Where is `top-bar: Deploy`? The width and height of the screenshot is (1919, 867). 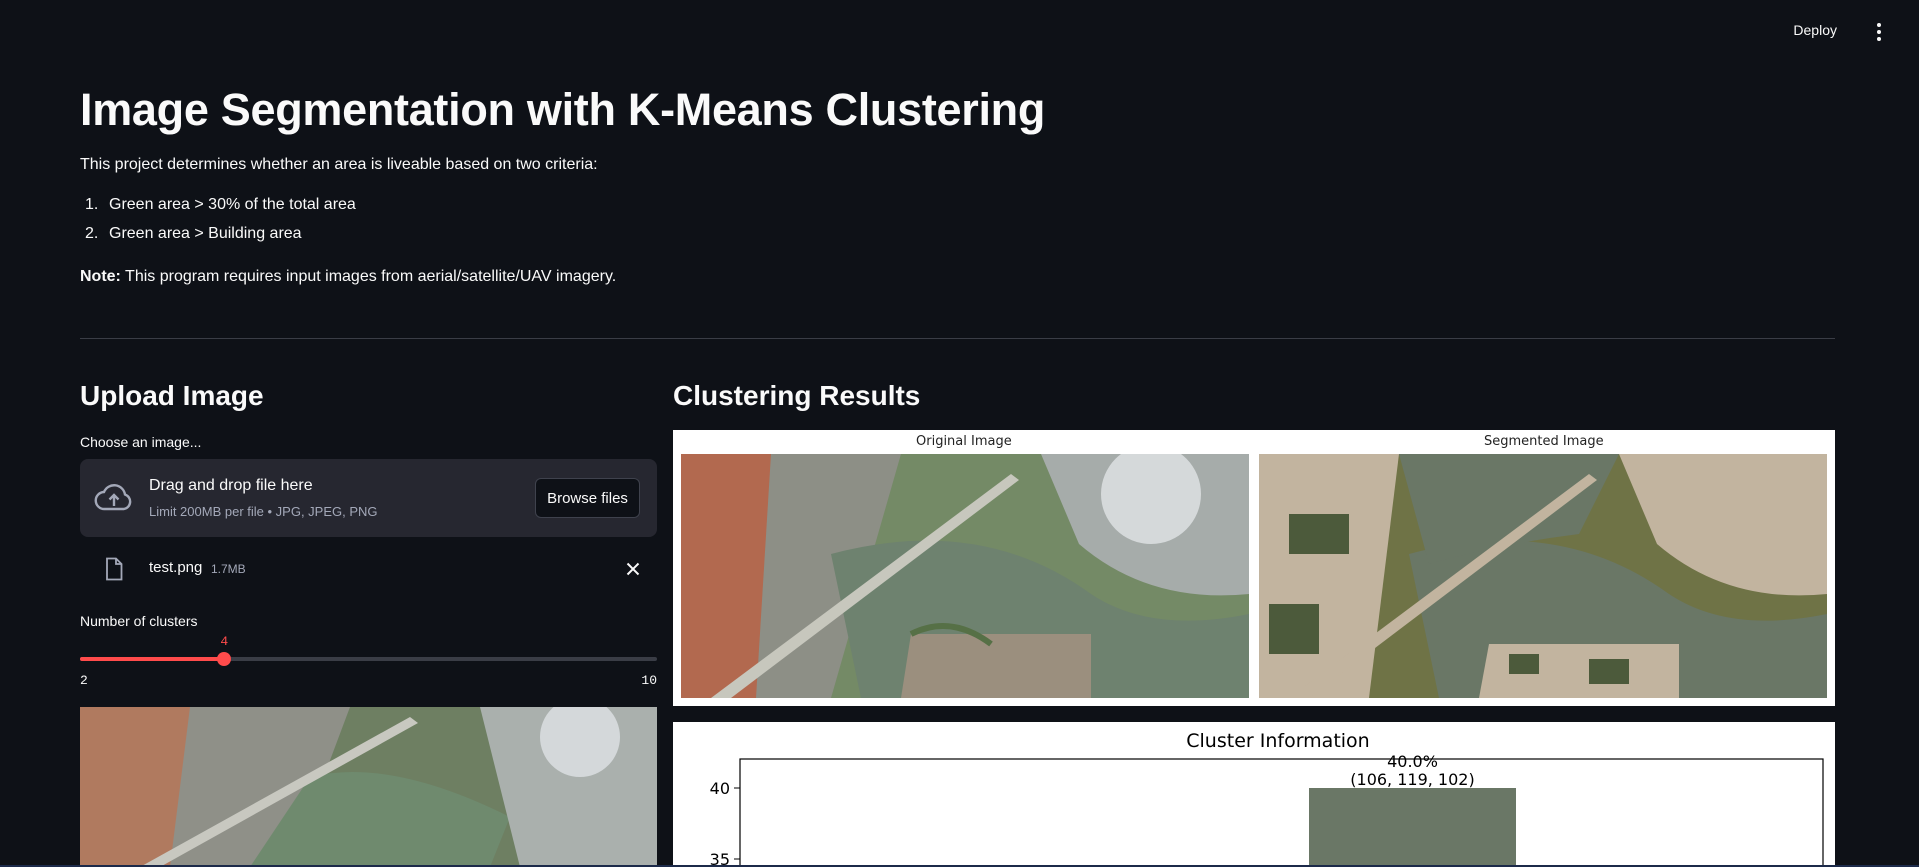
top-bar: Deploy is located at coordinates (959, 30).